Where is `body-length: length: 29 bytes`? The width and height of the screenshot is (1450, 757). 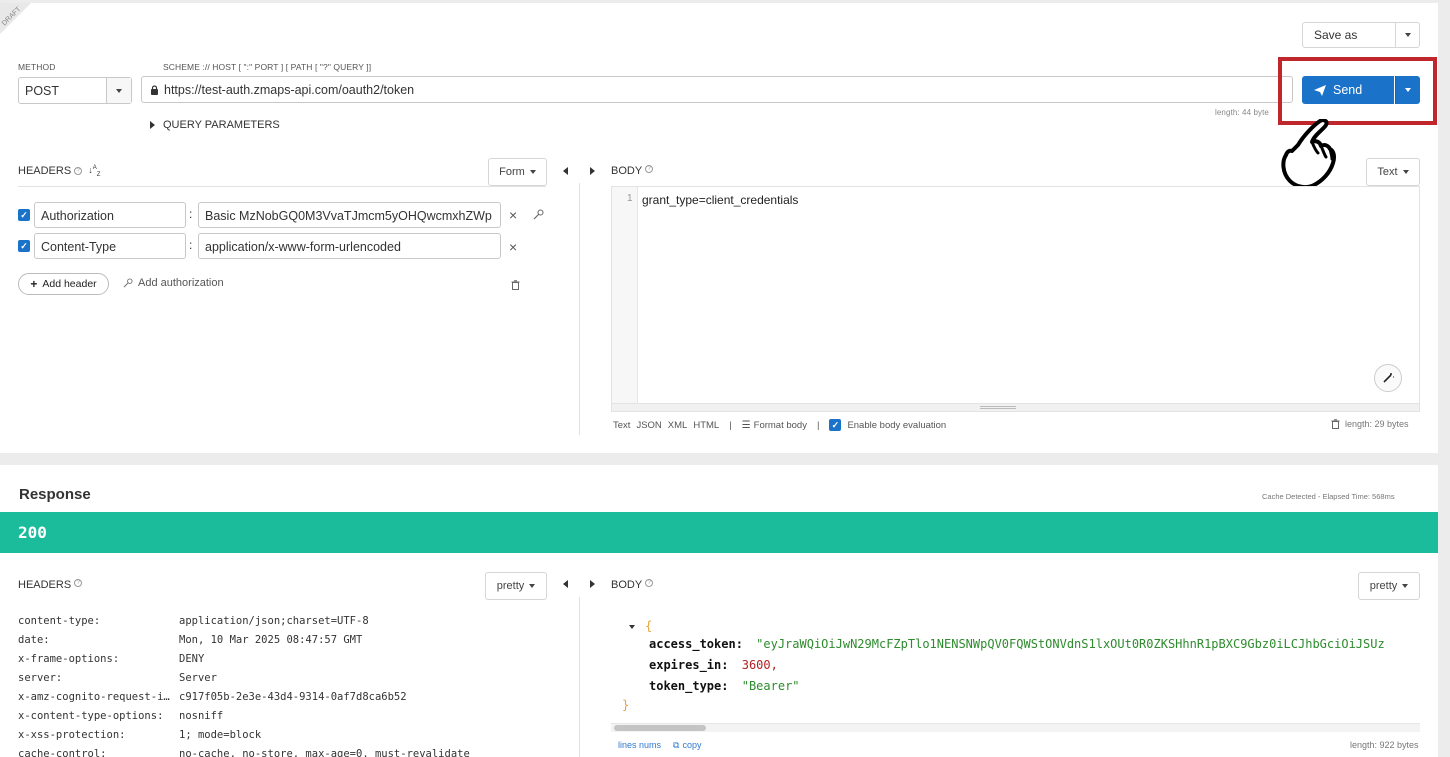
body-length: length: 29 bytes is located at coordinates (1370, 424).